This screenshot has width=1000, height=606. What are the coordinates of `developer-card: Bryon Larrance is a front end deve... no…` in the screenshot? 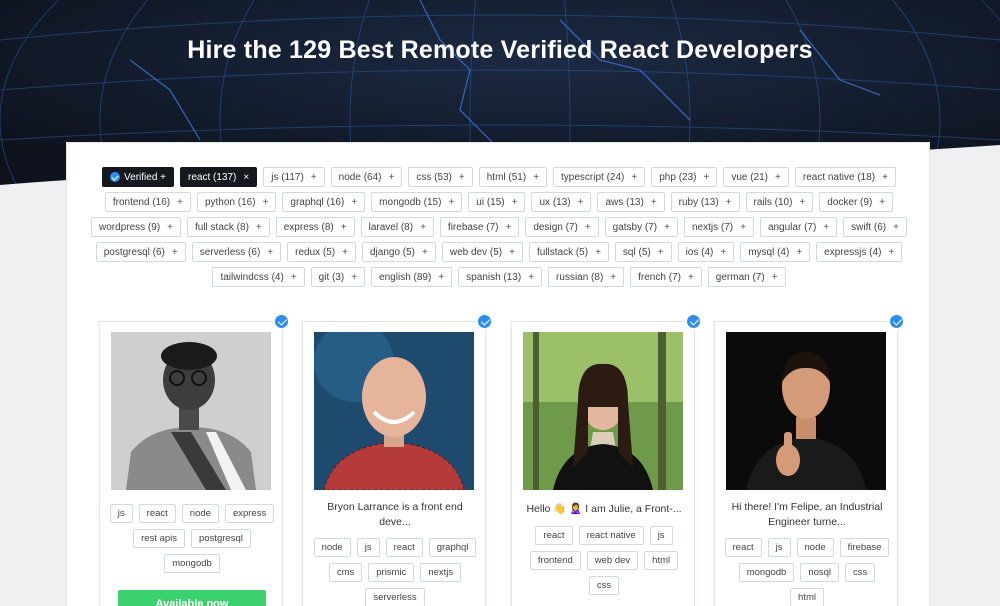 It's located at (397, 459).